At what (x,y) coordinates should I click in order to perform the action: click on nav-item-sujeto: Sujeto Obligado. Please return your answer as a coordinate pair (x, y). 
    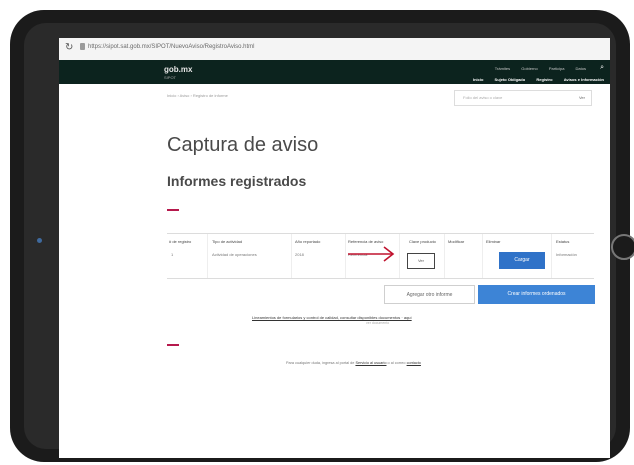
    Looking at the image, I should click on (510, 79).